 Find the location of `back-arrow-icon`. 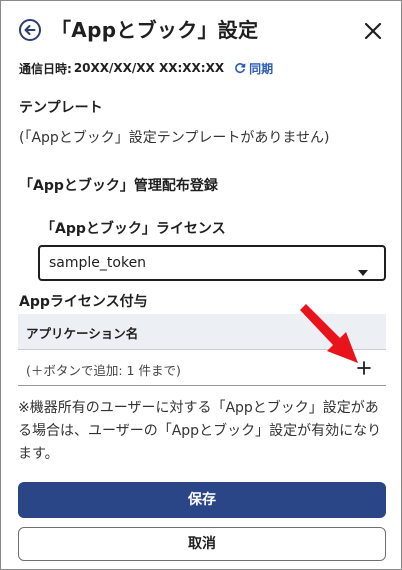

back-arrow-icon is located at coordinates (30, 30).